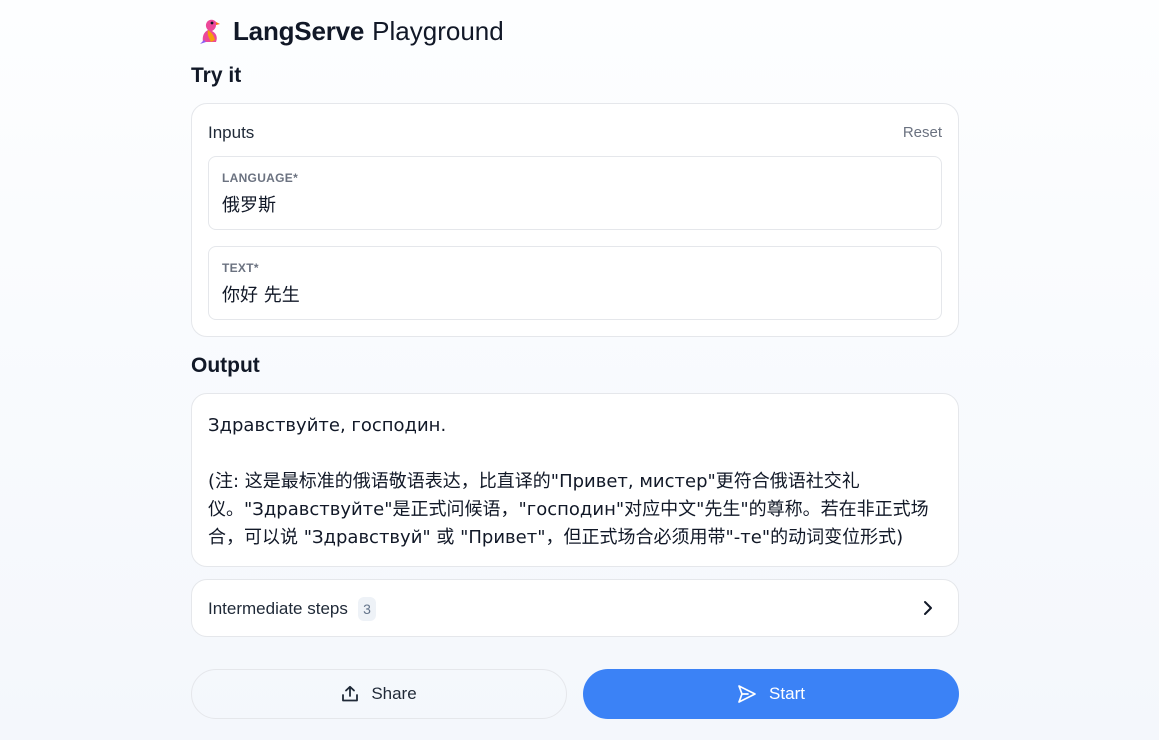 The height and width of the screenshot is (740, 1159). What do you see at coordinates (747, 694) in the screenshot?
I see `send-icon` at bounding box center [747, 694].